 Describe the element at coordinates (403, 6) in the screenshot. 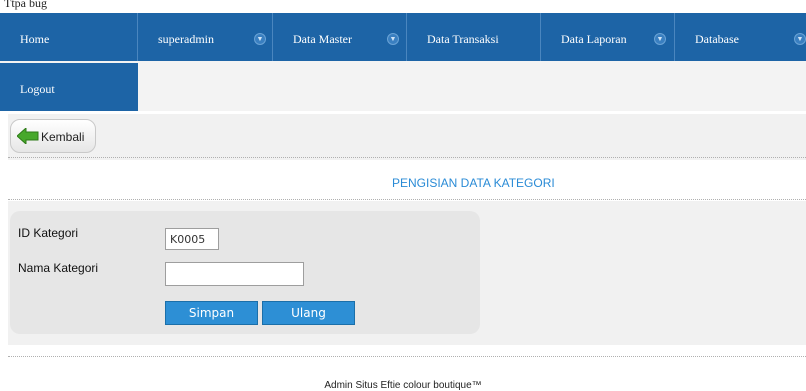

I see `browser-topbar: Ttpa bug` at that location.